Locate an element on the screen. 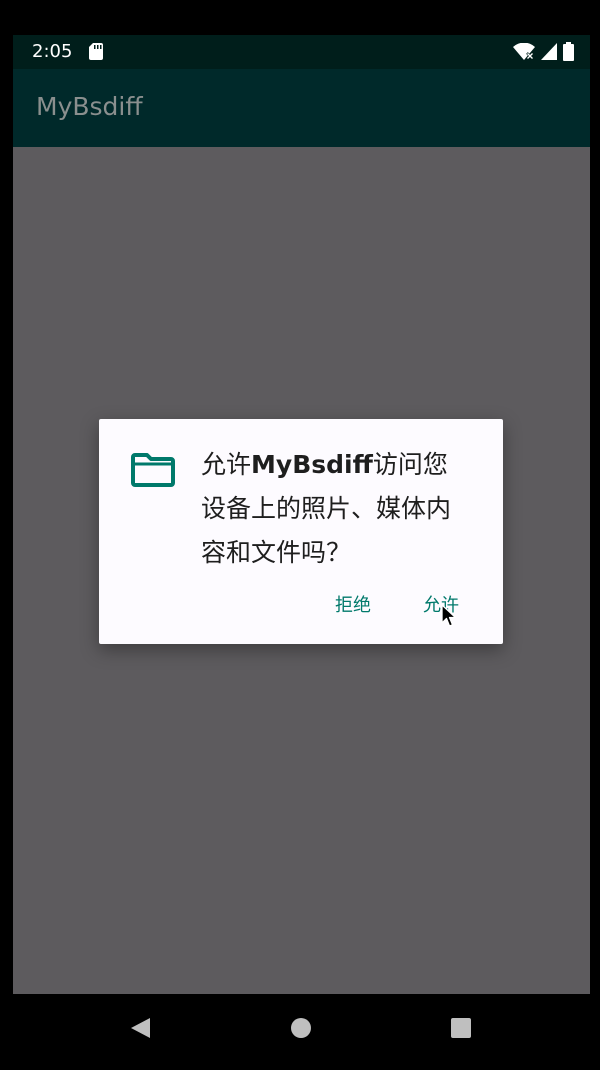 Image resolution: width=600 pixels, height=1070 pixels. signal-icon is located at coordinates (549, 53).